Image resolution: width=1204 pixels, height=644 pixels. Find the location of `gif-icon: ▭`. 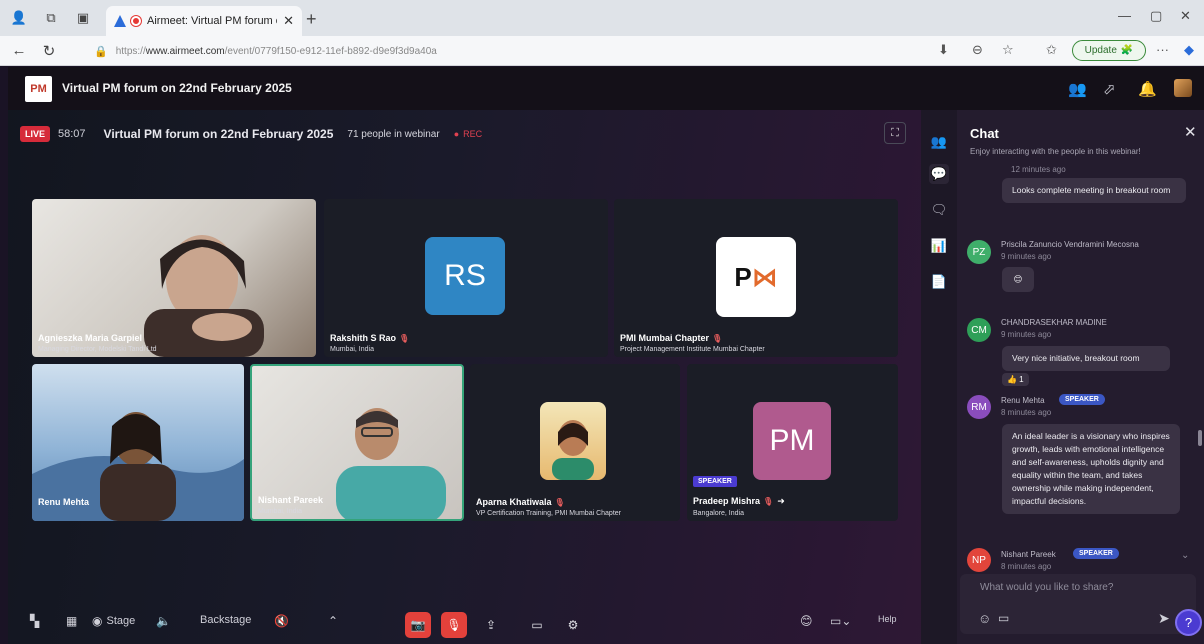

gif-icon: ▭ is located at coordinates (1003, 618).